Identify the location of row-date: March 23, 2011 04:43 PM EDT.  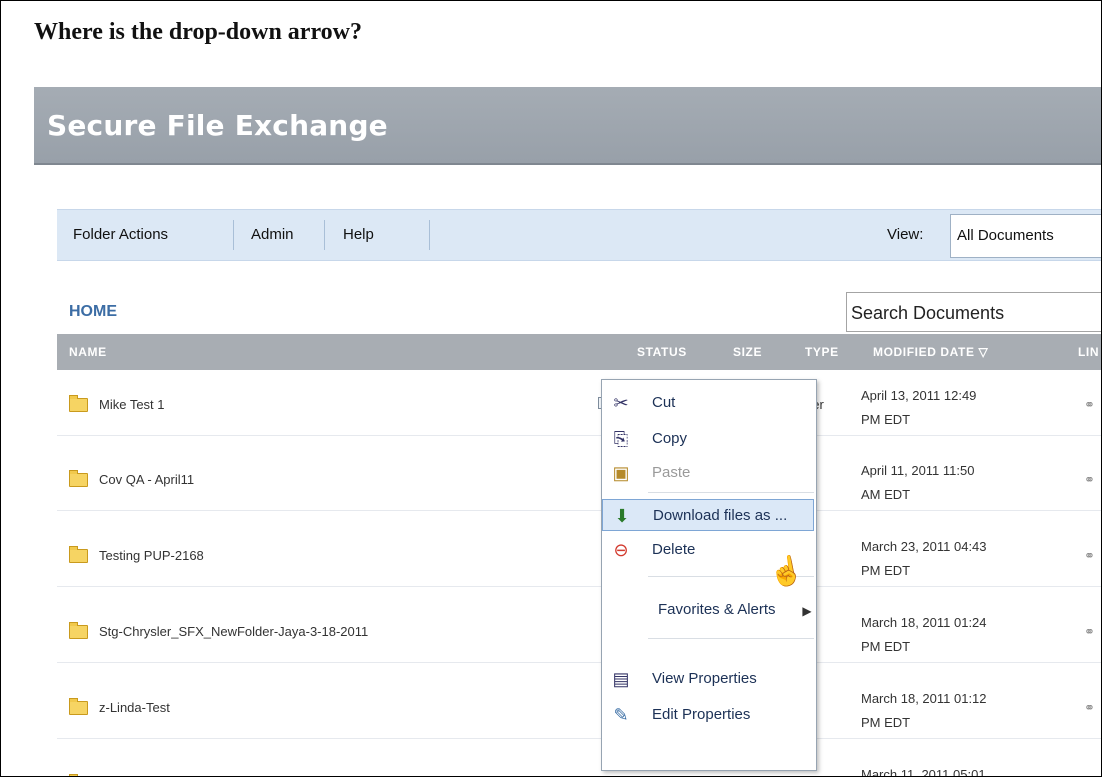
(924, 558).